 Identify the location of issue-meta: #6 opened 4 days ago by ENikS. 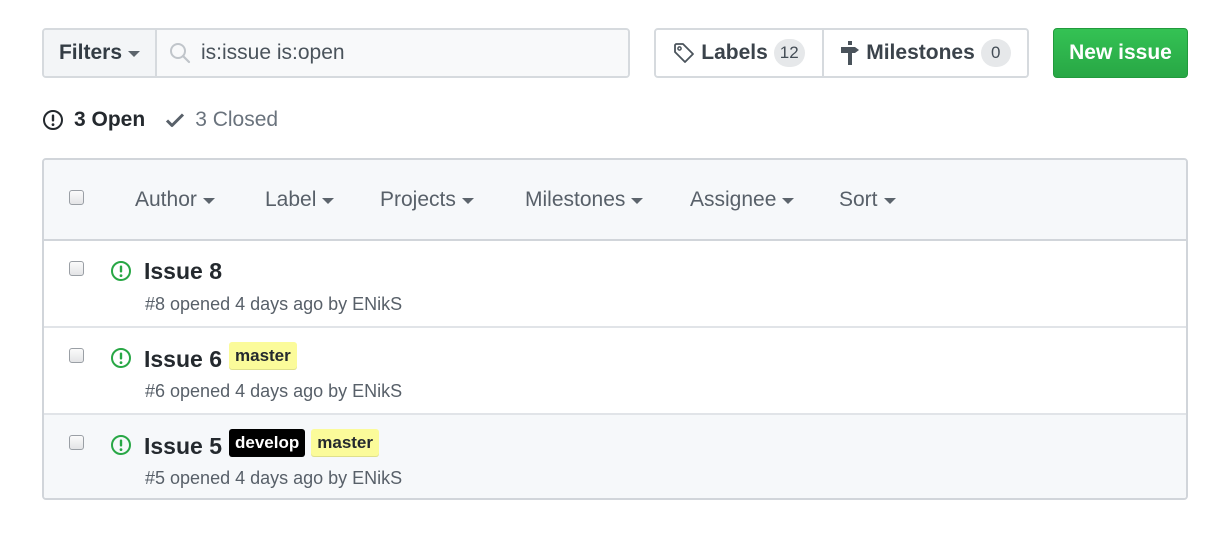
(273, 391).